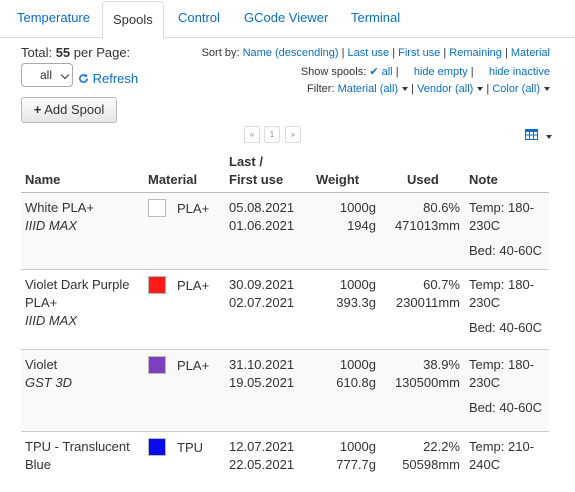 This screenshot has width=575, height=492. Describe the element at coordinates (380, 72) in the screenshot. I see `show-all: ✔ all` at that location.